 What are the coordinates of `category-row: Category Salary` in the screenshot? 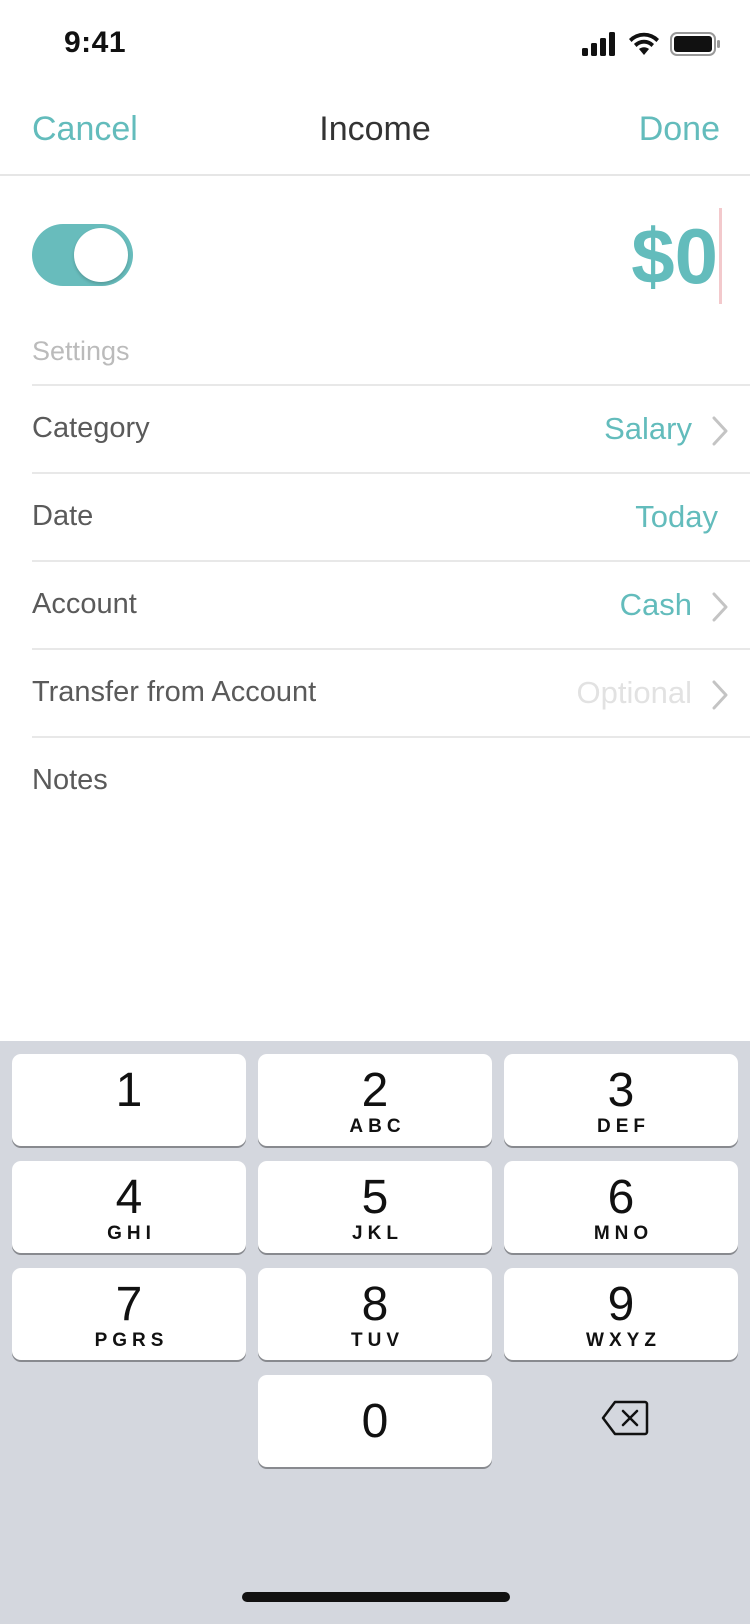 It's located at (391, 428).